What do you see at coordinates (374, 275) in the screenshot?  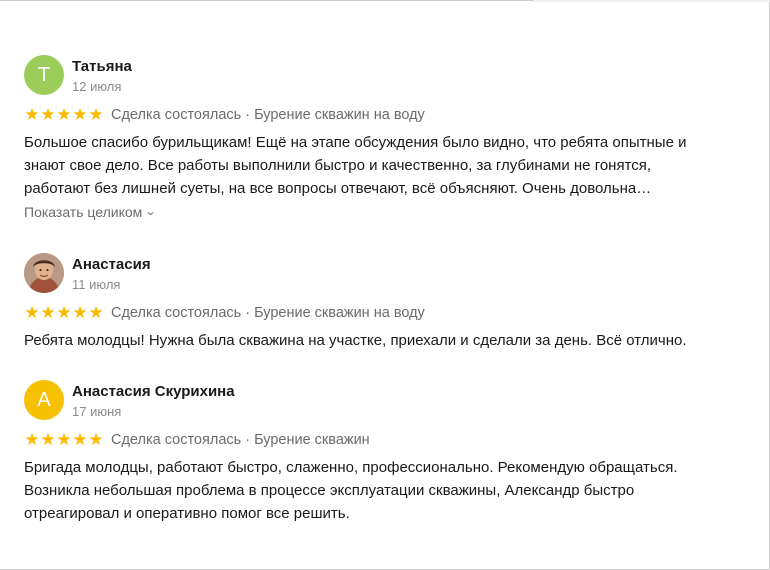 I see `review-header: Анастасия 11 июля` at bounding box center [374, 275].